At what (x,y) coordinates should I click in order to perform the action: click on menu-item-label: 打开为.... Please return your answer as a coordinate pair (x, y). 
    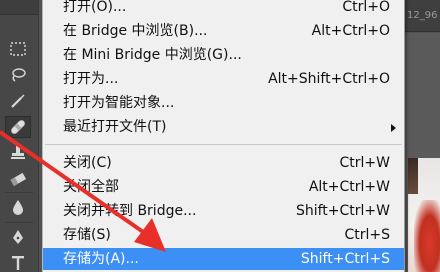
    Looking at the image, I should click on (91, 79).